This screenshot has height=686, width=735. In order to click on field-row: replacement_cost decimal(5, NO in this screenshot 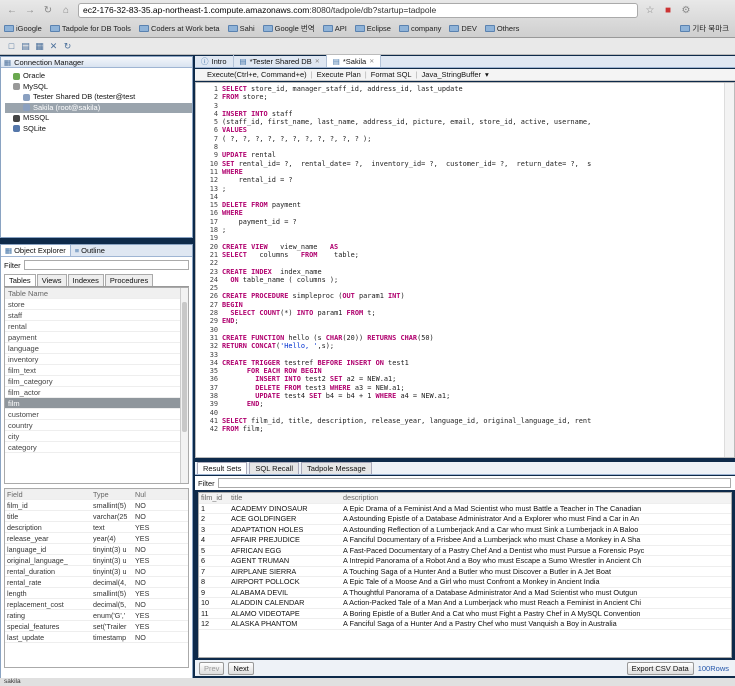, I will do `click(96, 604)`.